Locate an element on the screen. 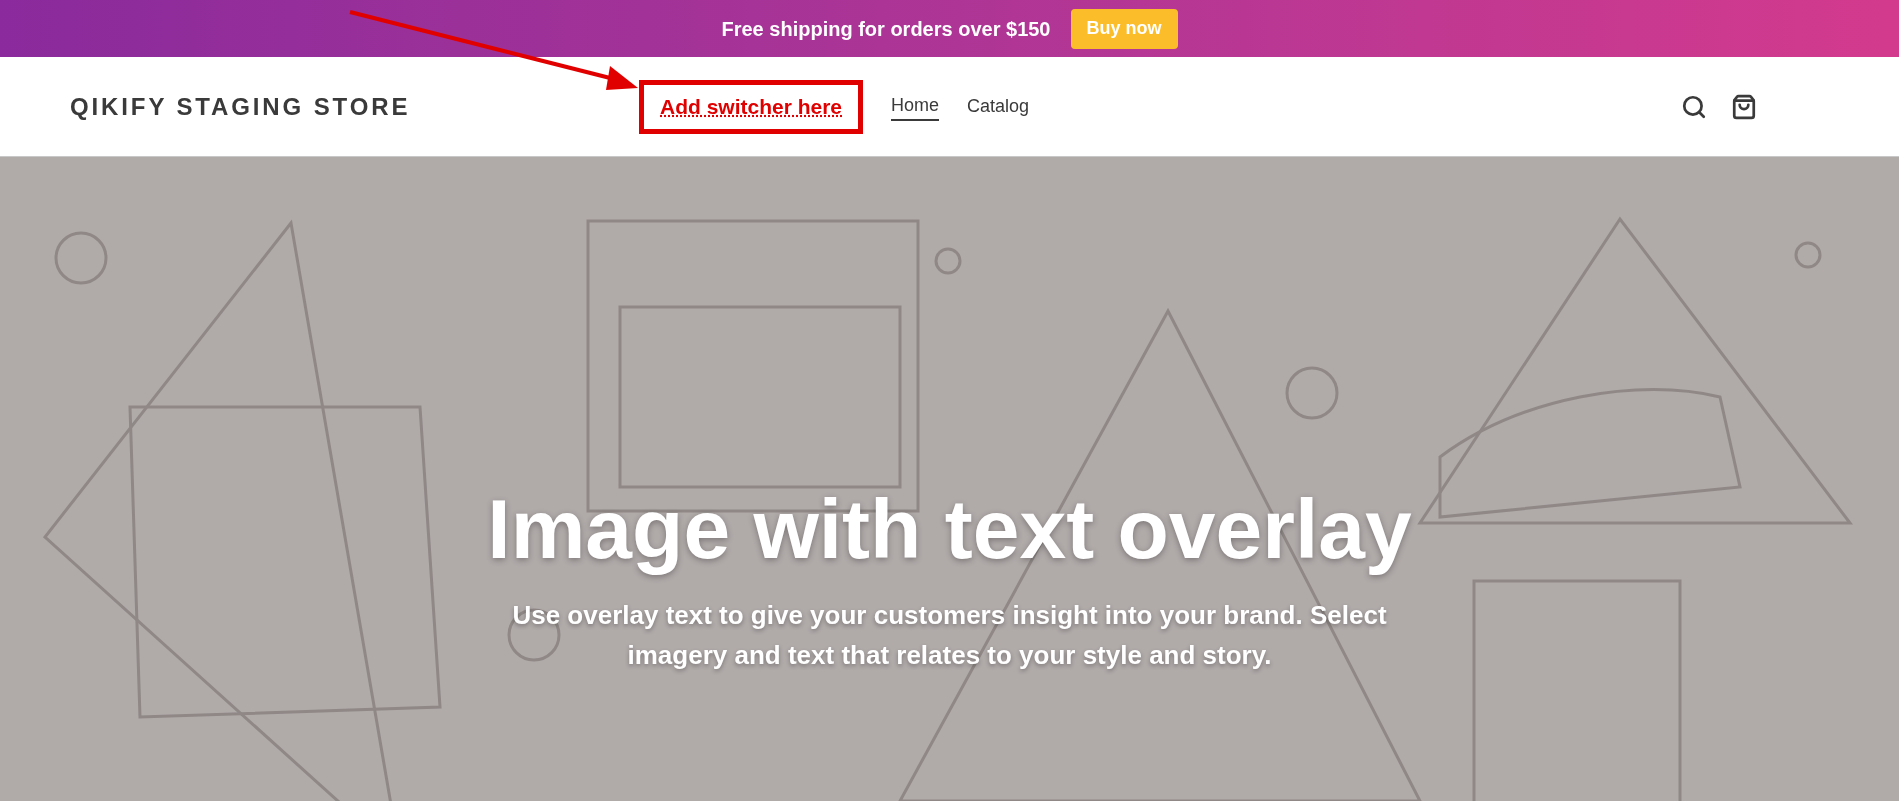 This screenshot has width=1899, height=801. search-icon is located at coordinates (1694, 106).